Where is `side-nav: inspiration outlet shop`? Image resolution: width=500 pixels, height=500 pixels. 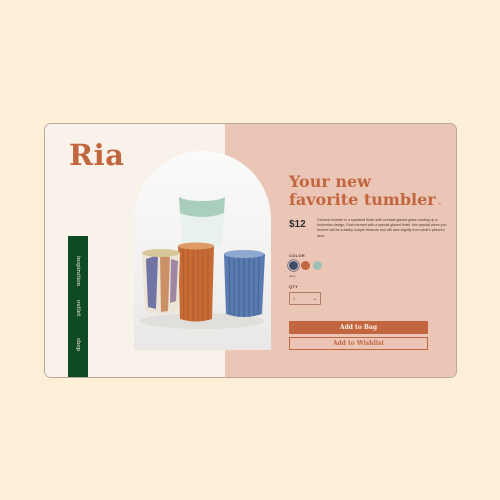 side-nav: inspiration outlet shop is located at coordinates (78, 306).